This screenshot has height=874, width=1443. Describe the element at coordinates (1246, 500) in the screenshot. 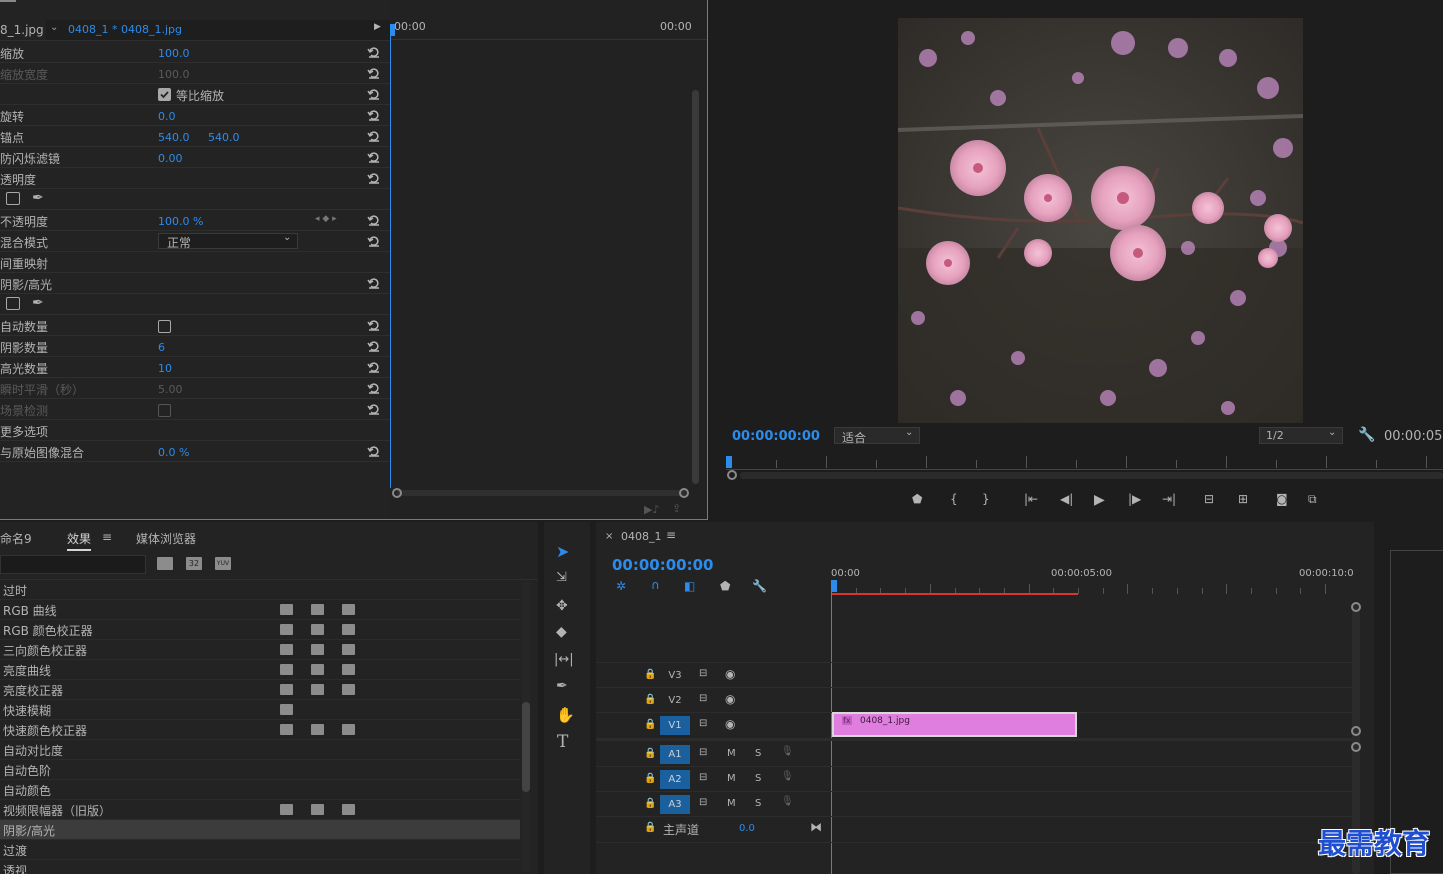

I see `extract-icon: ⊞` at that location.